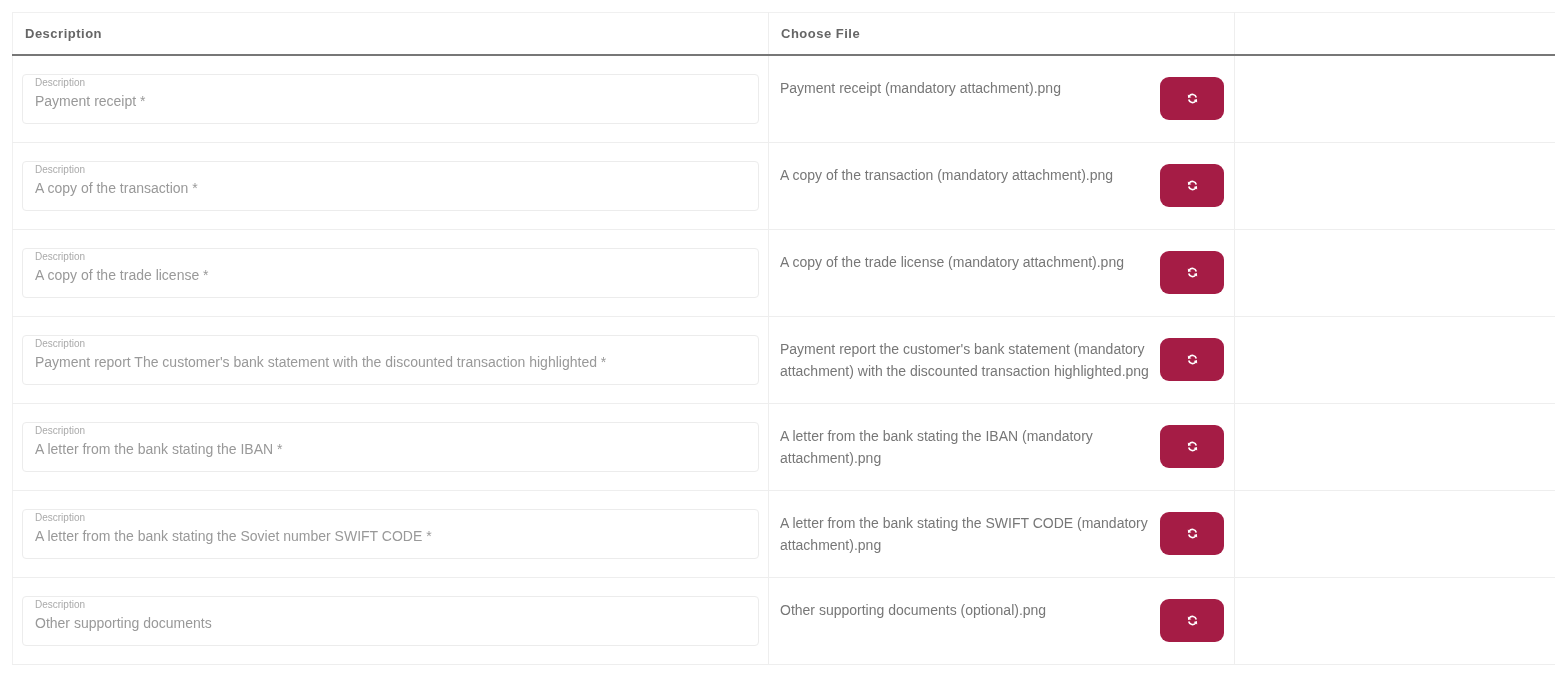  Describe the element at coordinates (965, 360) in the screenshot. I see `file-name: Payment report the customer's bank statement (mandatory attachment) with the discounted transaction highlighted.png` at that location.